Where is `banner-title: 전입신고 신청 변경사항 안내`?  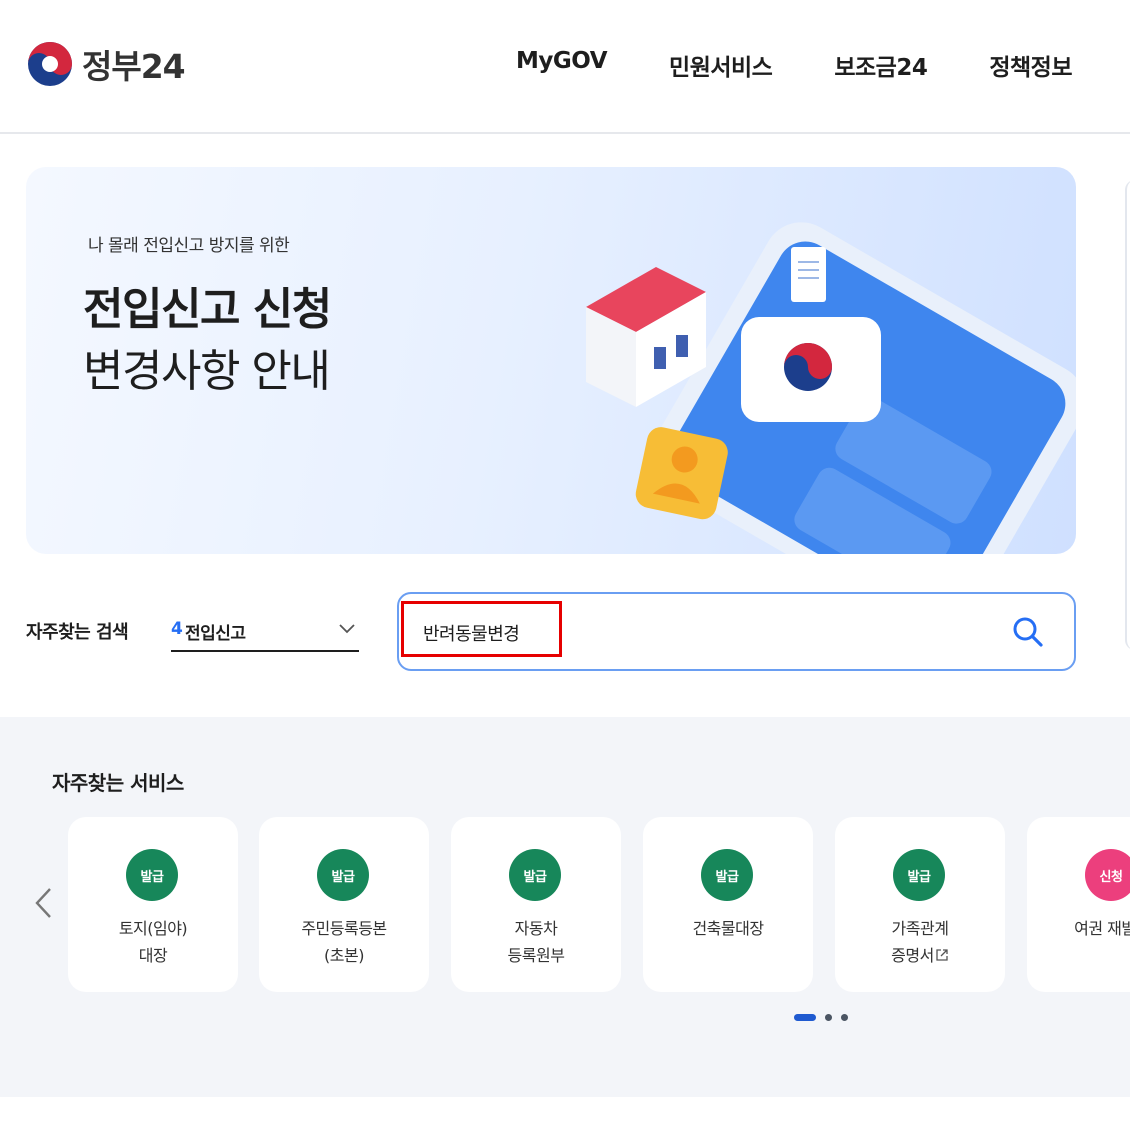 banner-title: 전입신고 신청 변경사항 안내 is located at coordinates (207, 341).